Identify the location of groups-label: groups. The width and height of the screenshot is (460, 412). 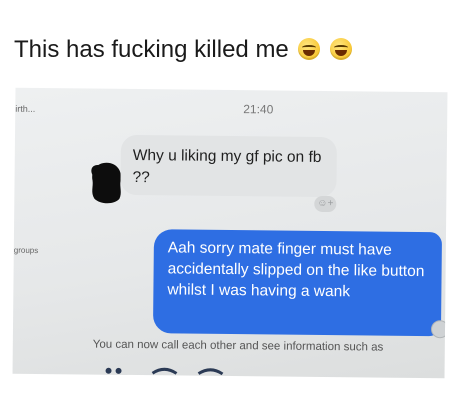
(26, 250).